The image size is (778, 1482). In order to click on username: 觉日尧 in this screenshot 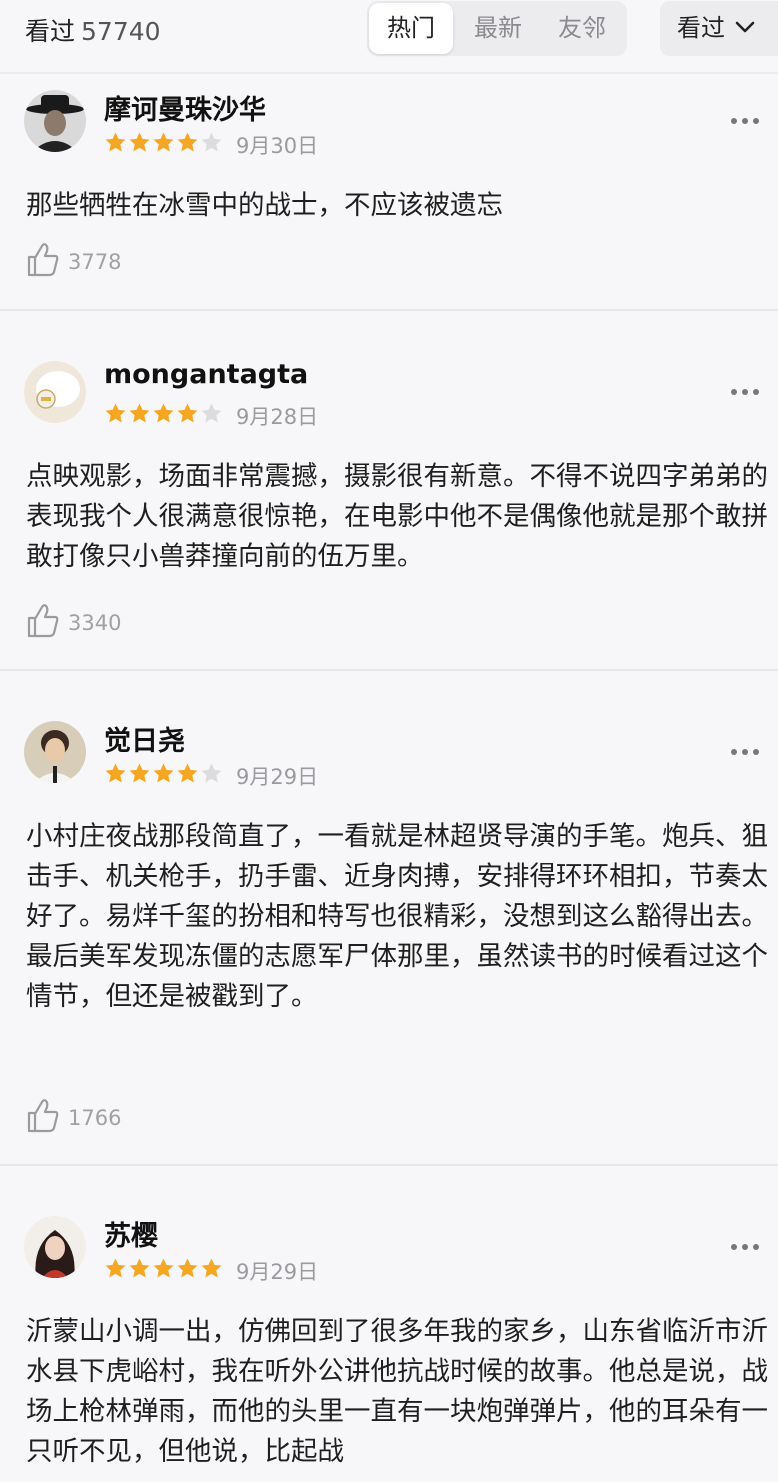, I will do `click(144, 738)`.